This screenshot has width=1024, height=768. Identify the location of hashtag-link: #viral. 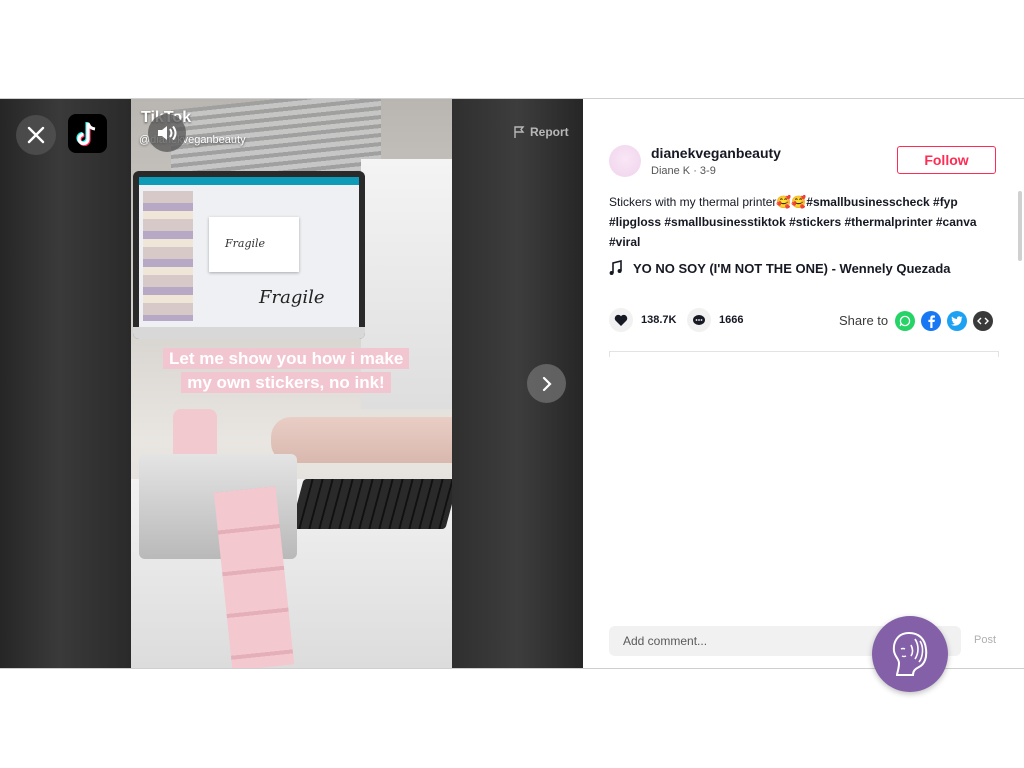
(624, 242).